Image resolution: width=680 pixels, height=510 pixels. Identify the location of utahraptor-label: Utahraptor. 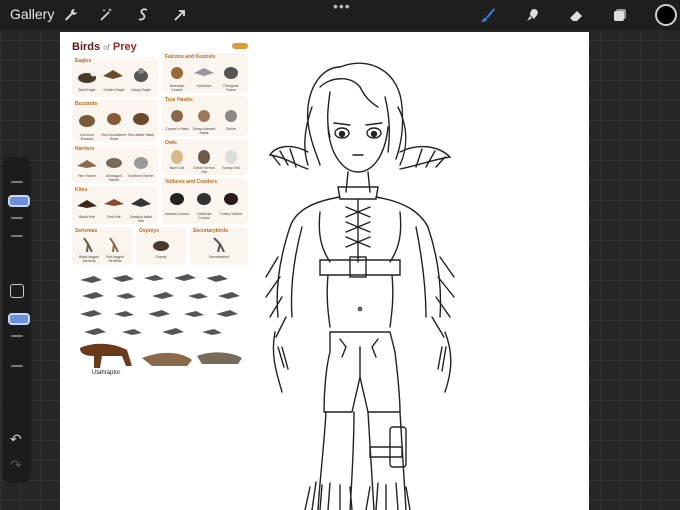
(106, 373).